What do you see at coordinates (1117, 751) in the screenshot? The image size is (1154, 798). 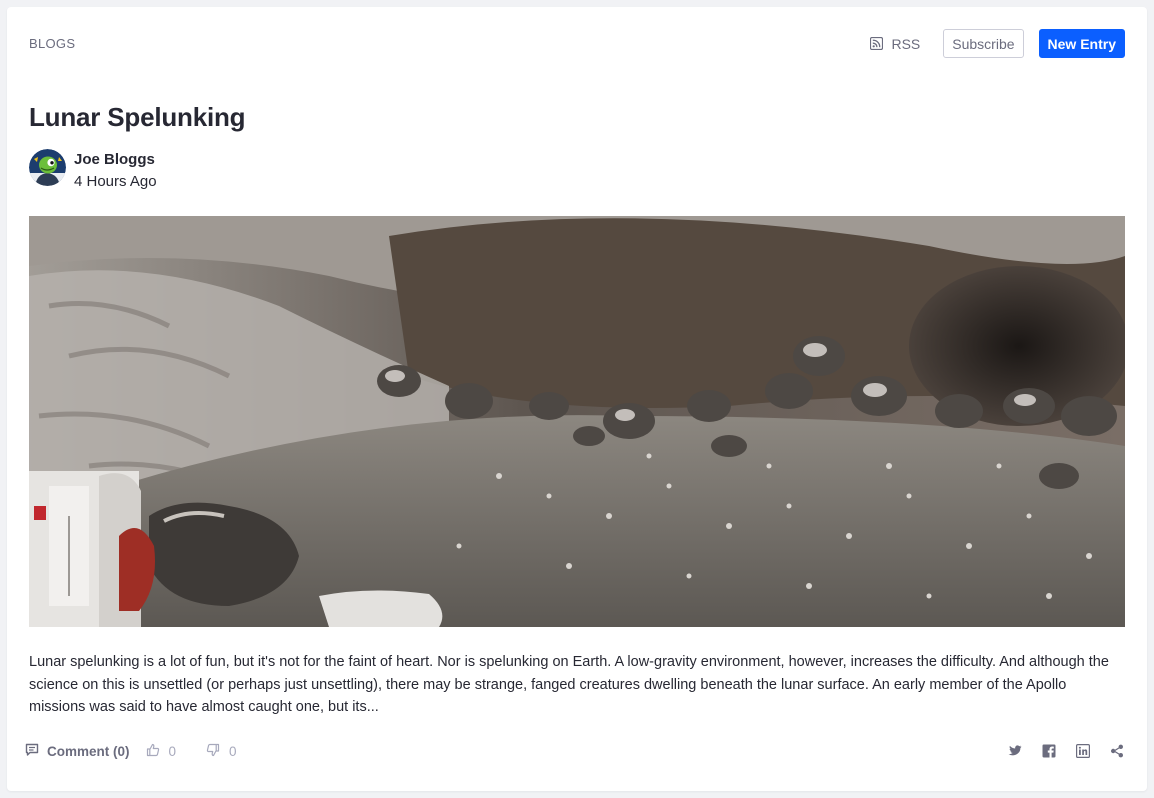 I see `share-icon` at bounding box center [1117, 751].